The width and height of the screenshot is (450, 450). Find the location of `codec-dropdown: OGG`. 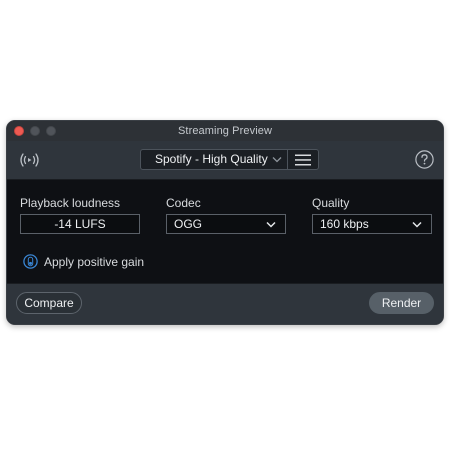

codec-dropdown: OGG is located at coordinates (226, 224).